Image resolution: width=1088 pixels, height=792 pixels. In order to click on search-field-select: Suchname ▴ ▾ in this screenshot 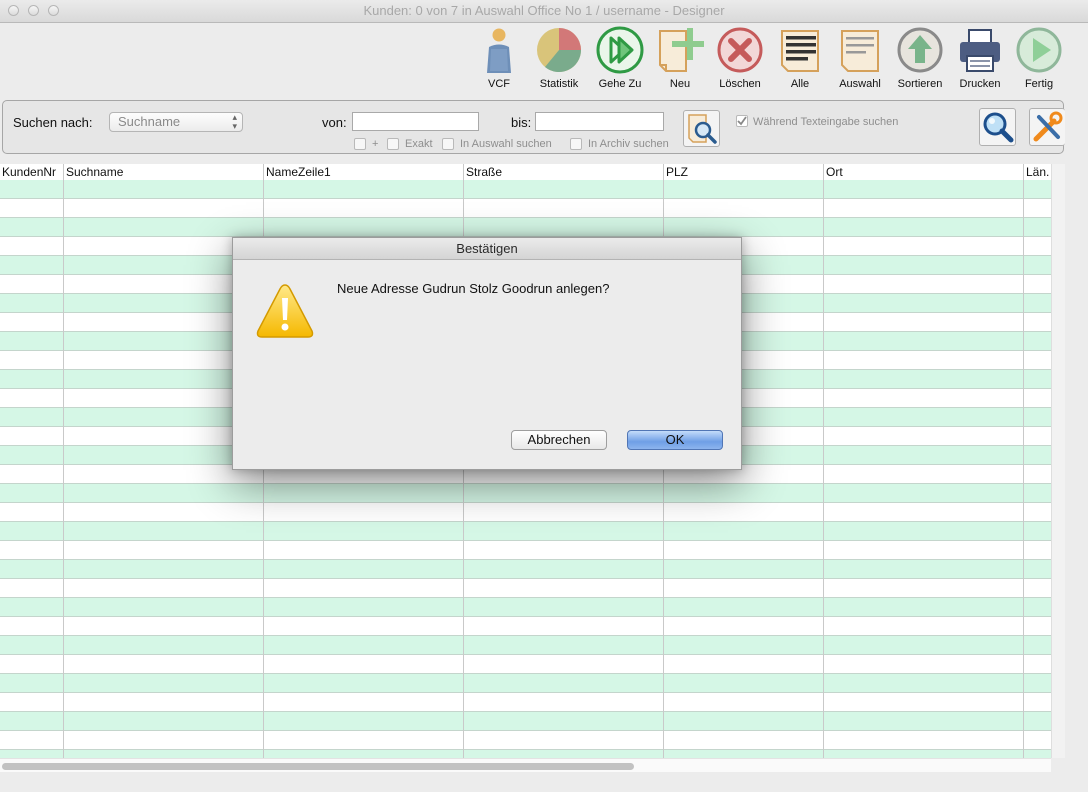, I will do `click(176, 122)`.